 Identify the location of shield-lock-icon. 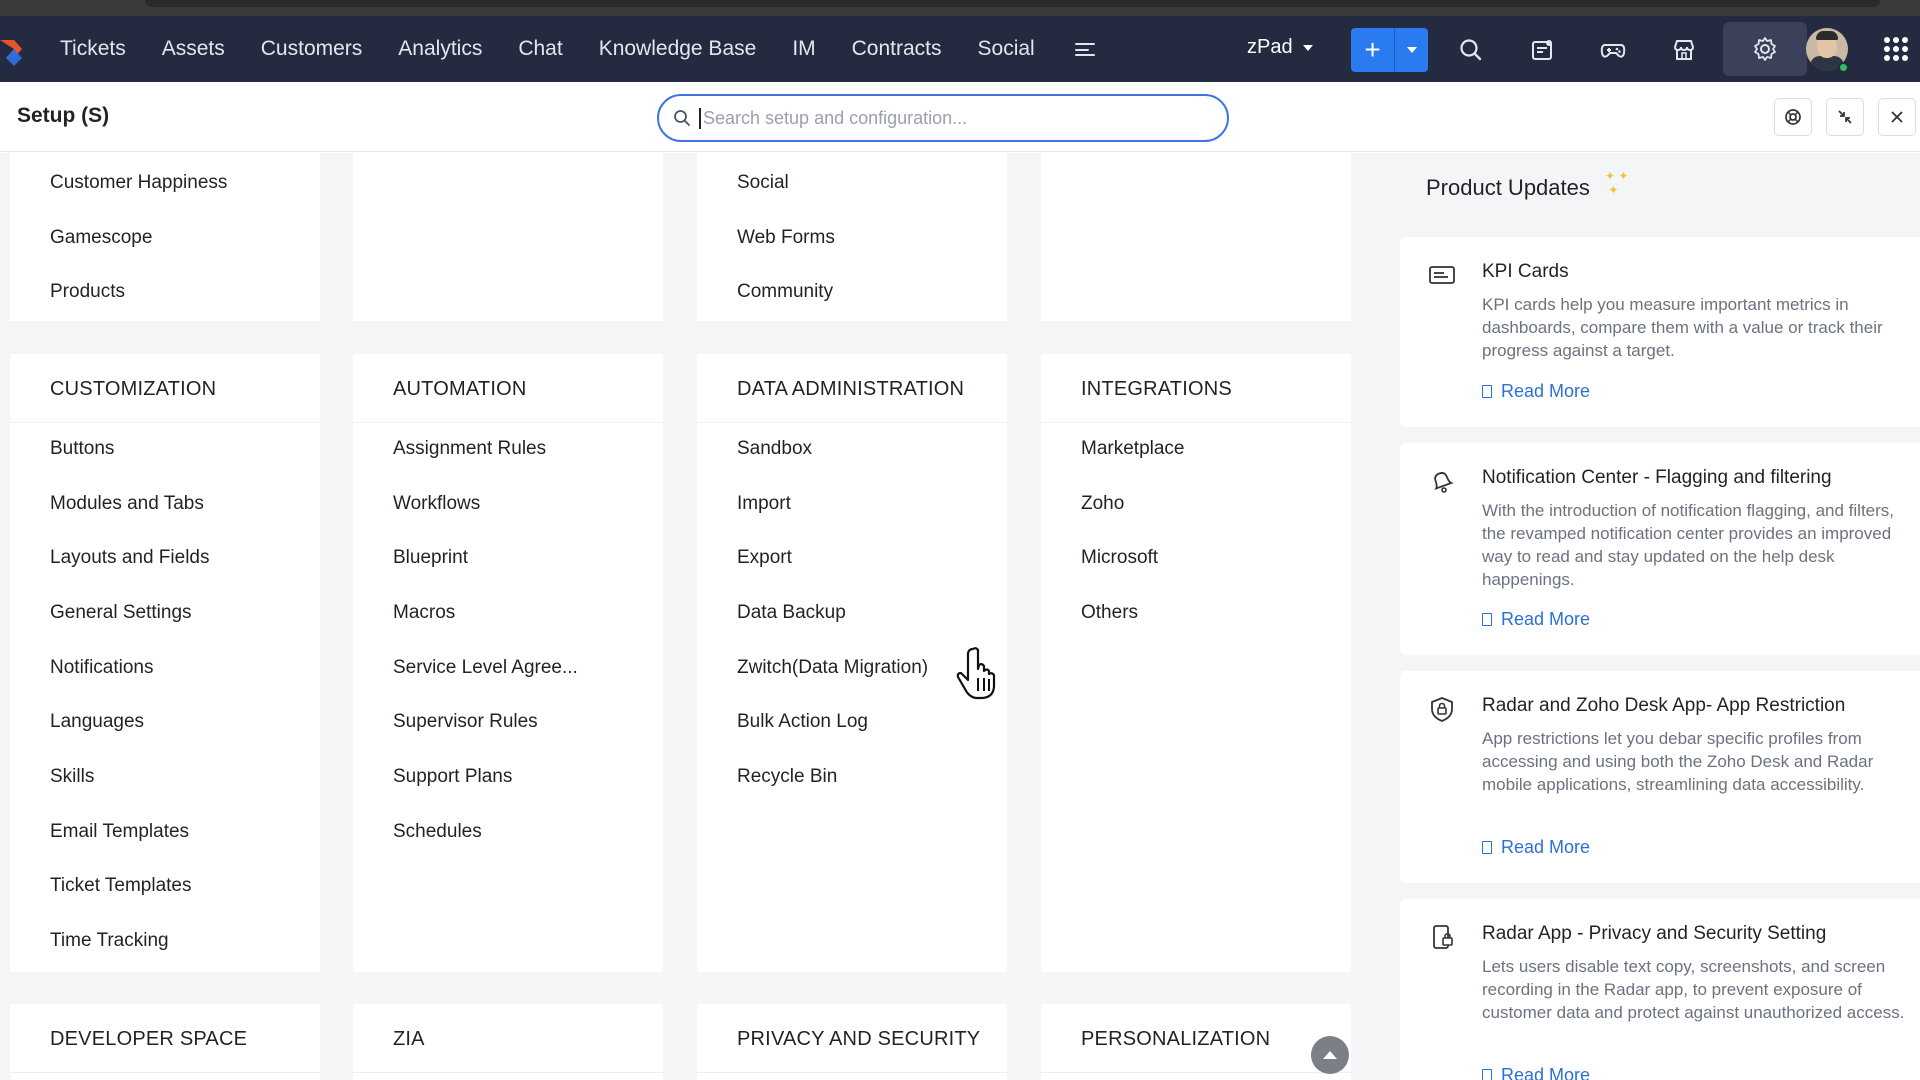
(1442, 709).